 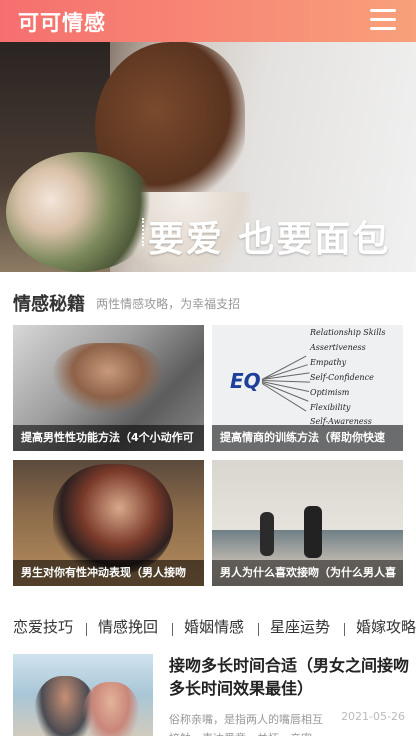 I want to click on banner-photo-bouquet, so click(x=81, y=212).